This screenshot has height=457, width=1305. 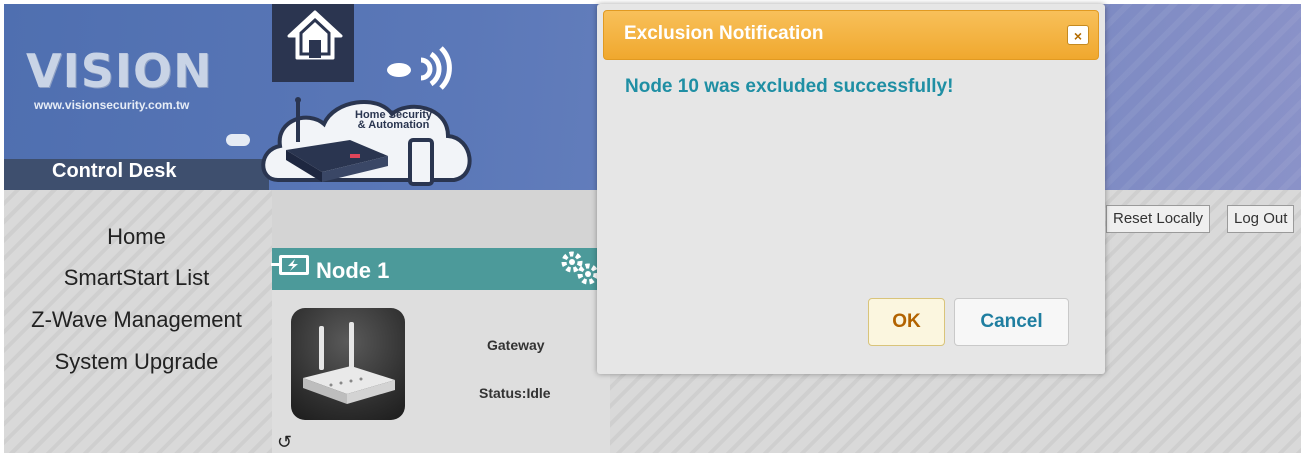 What do you see at coordinates (441, 219) in the screenshot?
I see `content-toolbar-area` at bounding box center [441, 219].